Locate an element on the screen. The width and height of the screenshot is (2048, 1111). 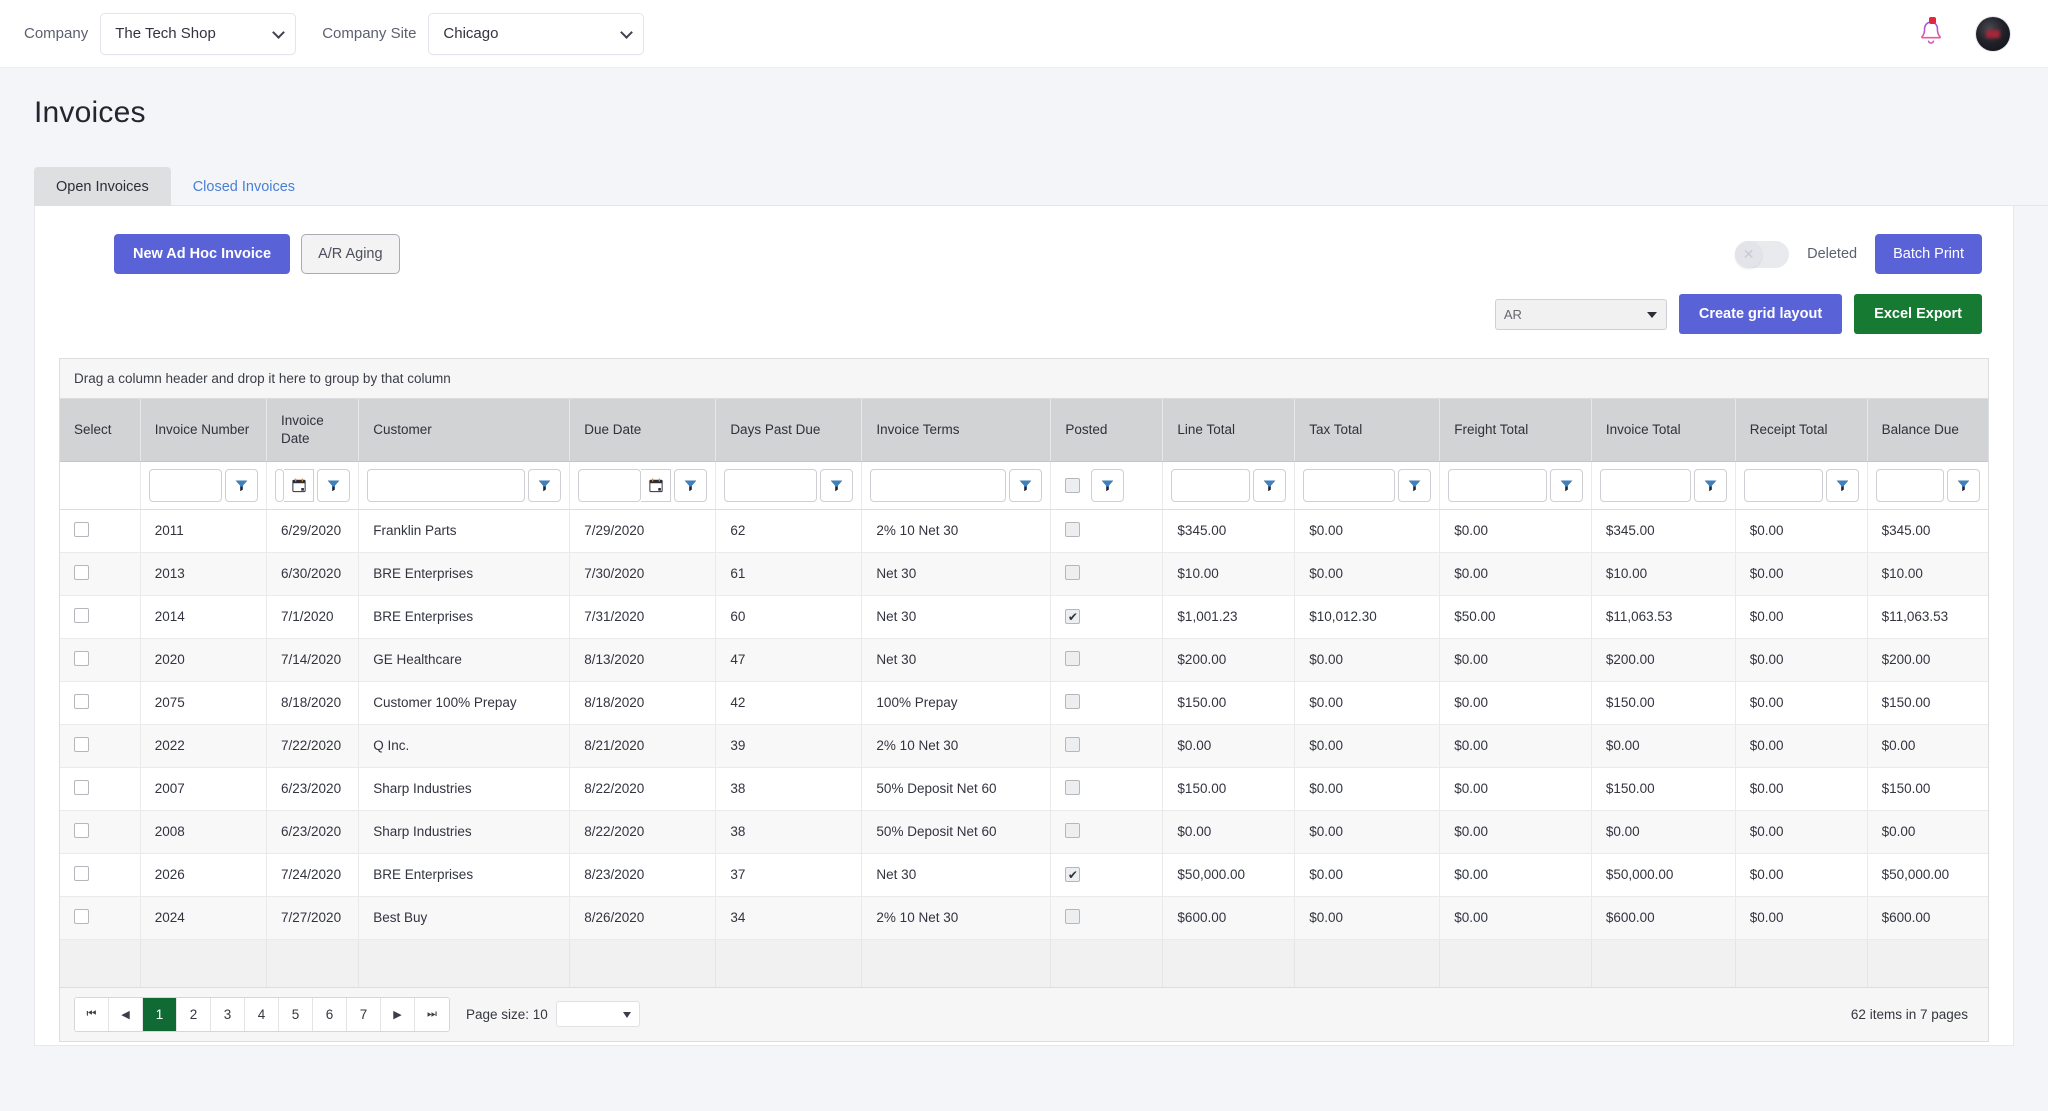
filter-input-receipt-total is located at coordinates (1783, 485).